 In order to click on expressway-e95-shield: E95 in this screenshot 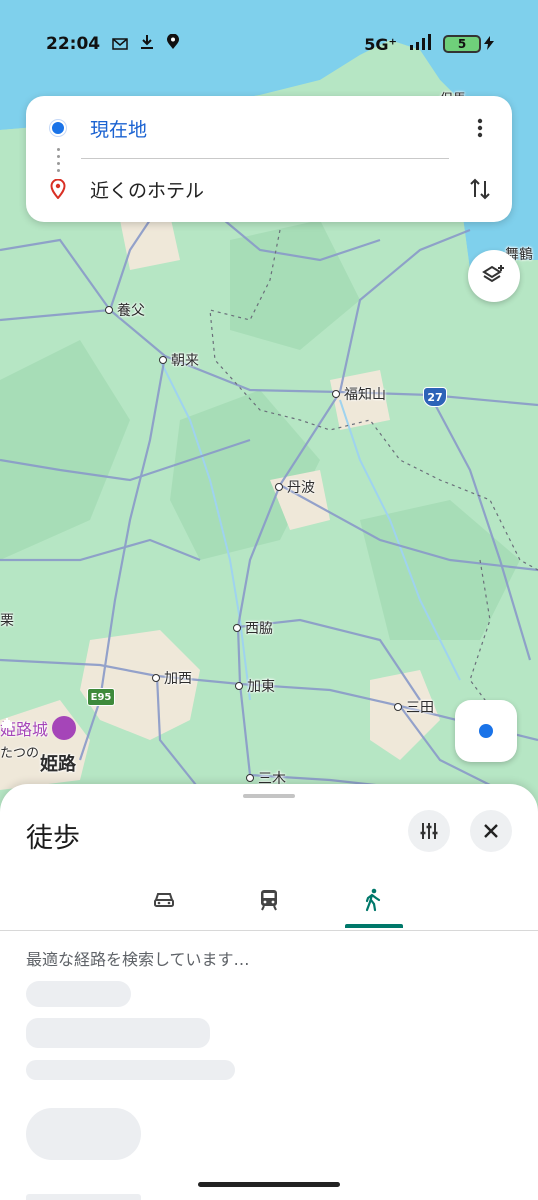, I will do `click(101, 697)`.